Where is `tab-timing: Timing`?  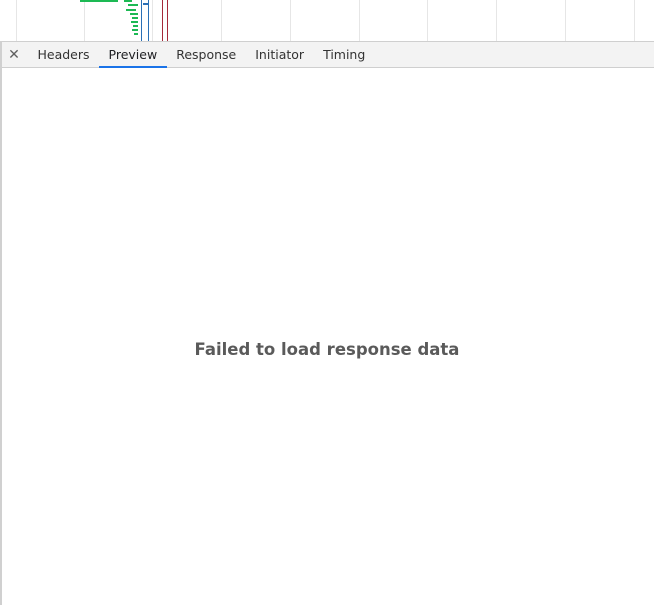 tab-timing: Timing is located at coordinates (344, 54).